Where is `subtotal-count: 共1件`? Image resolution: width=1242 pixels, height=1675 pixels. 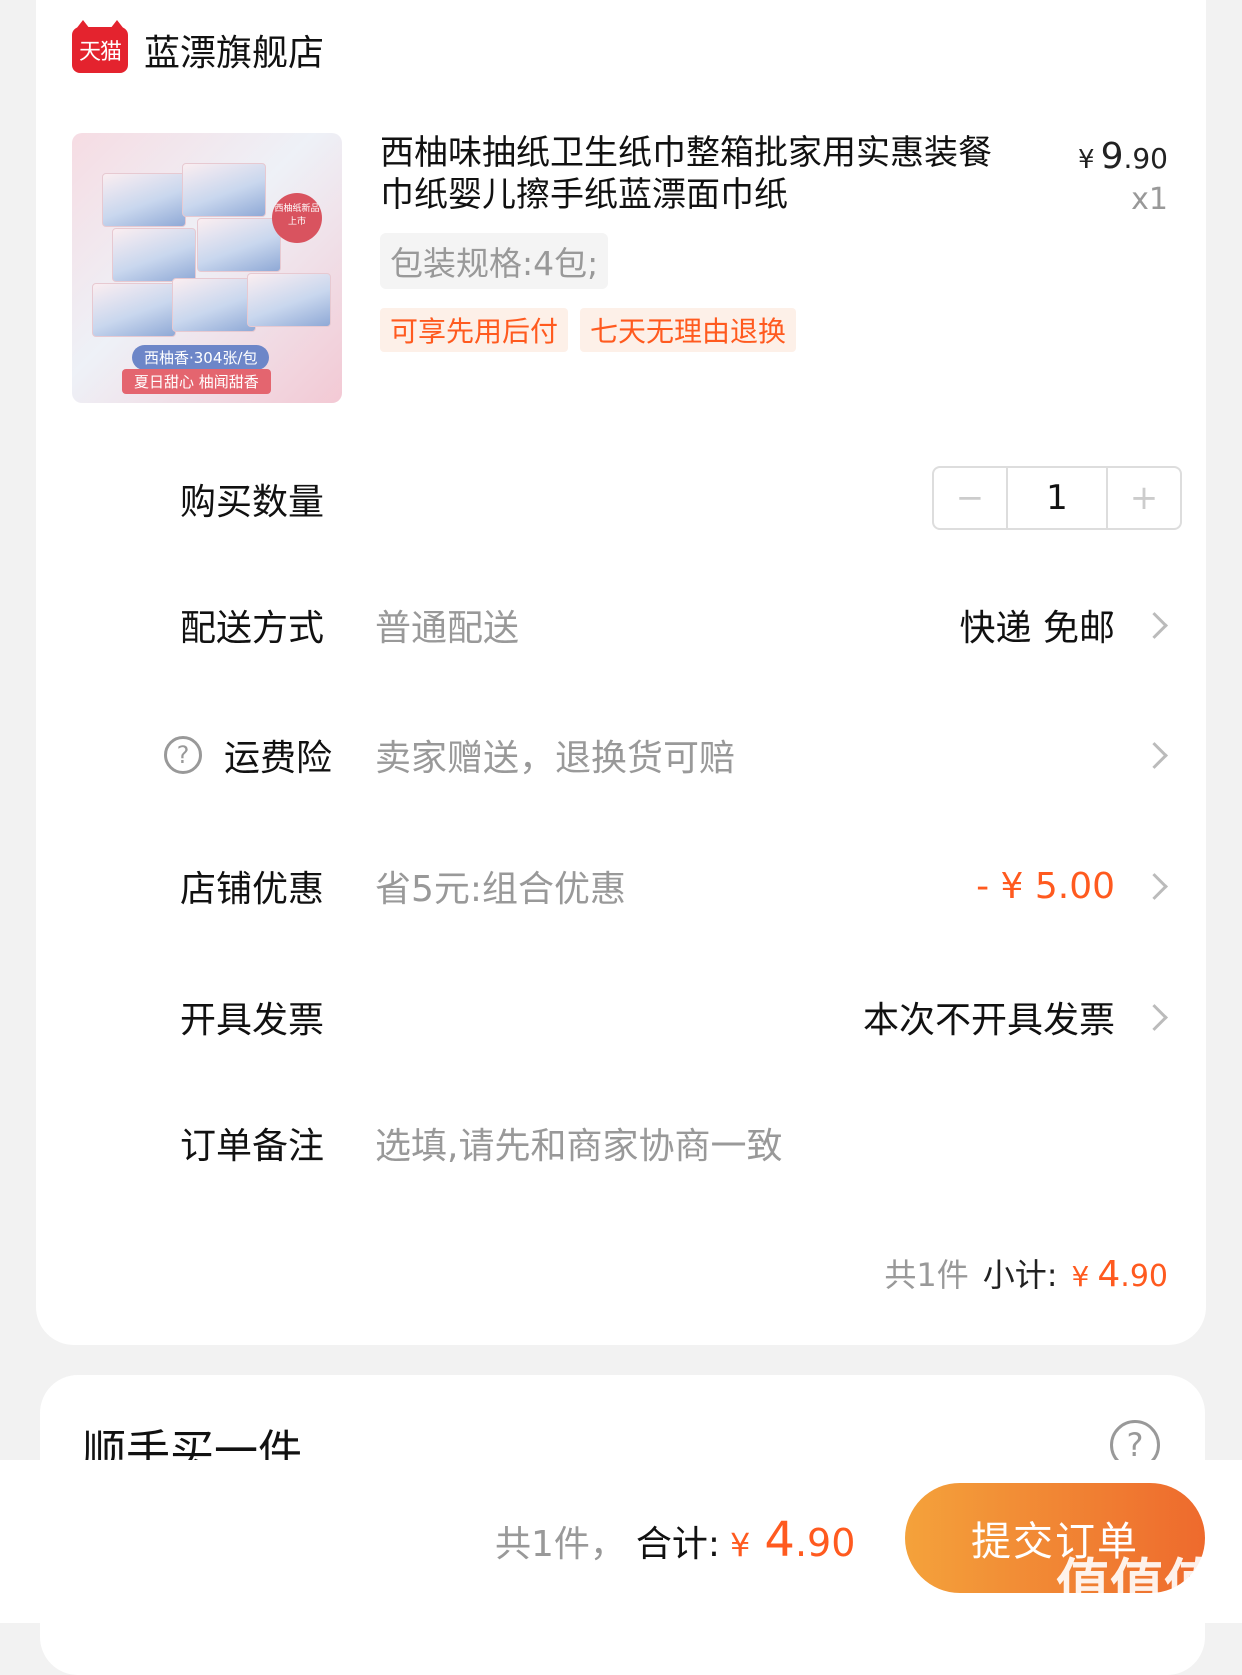 subtotal-count: 共1件 is located at coordinates (926, 1275).